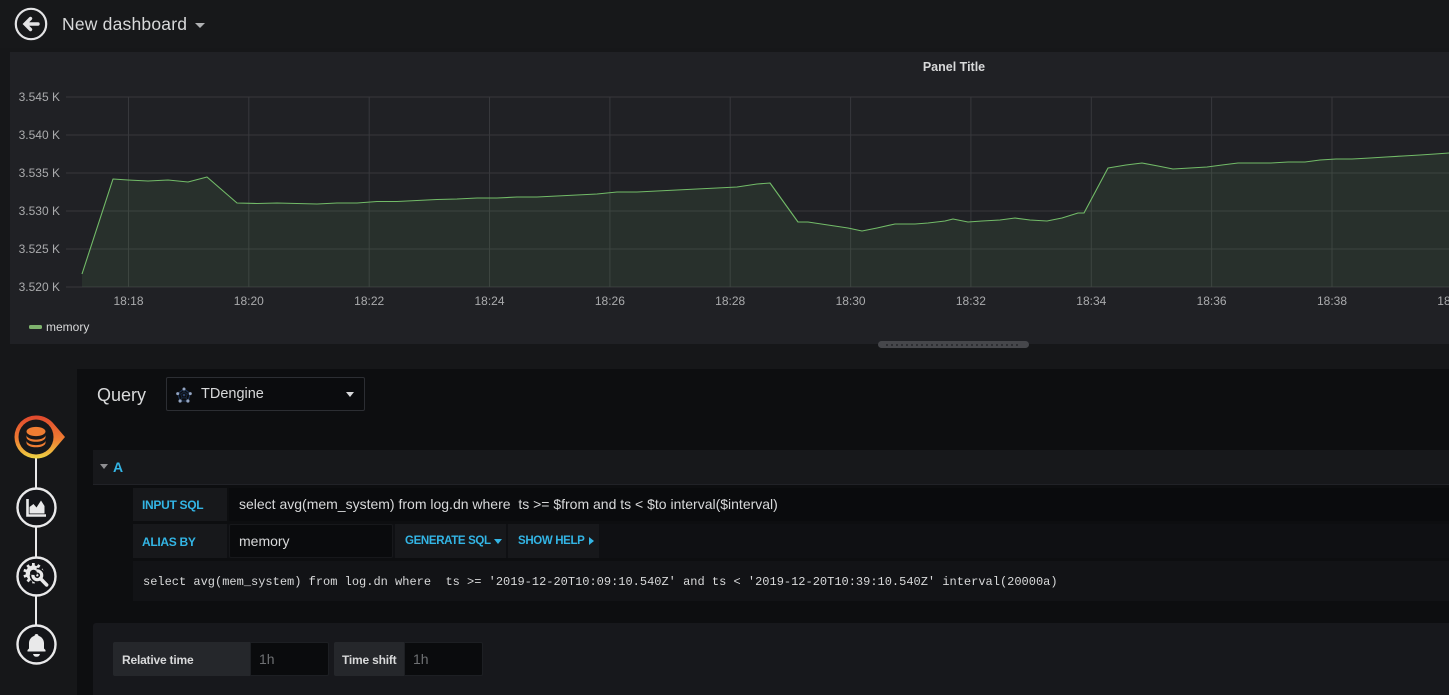 The image size is (1449, 695). I want to click on svg-text: 18:20, so click(249, 301).